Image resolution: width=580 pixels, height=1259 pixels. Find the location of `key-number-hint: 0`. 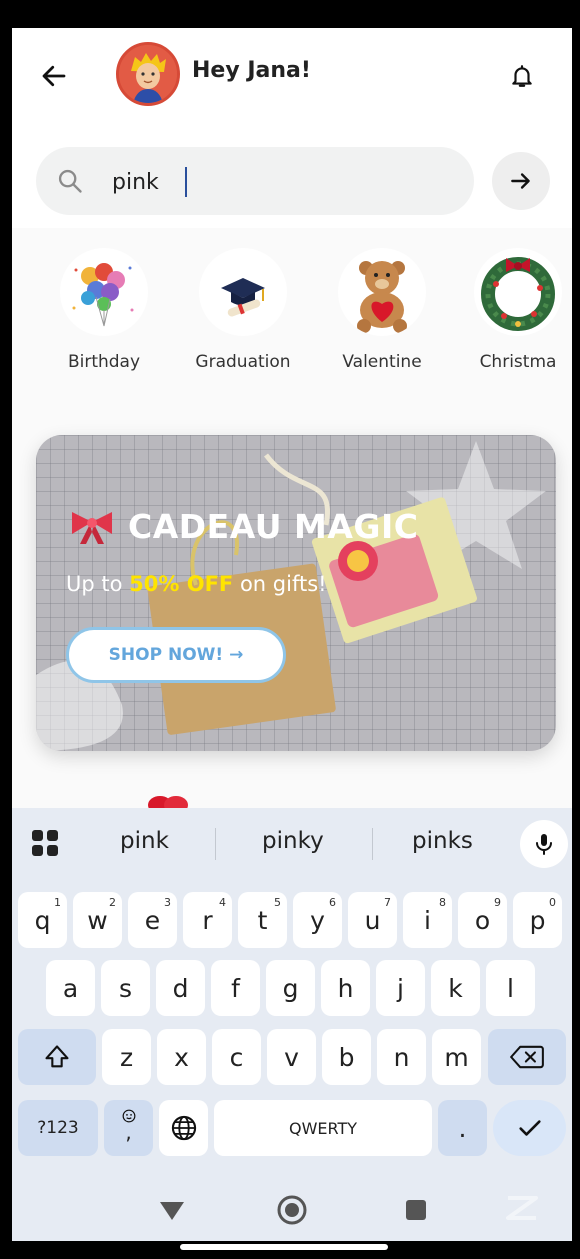

key-number-hint: 0 is located at coordinates (552, 902).